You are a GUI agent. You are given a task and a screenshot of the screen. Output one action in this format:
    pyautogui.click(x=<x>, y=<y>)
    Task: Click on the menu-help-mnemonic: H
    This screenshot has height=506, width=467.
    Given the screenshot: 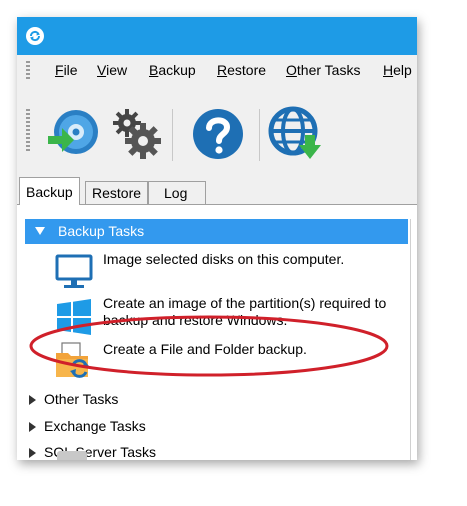 What is the action you would take?
    pyautogui.click(x=388, y=70)
    